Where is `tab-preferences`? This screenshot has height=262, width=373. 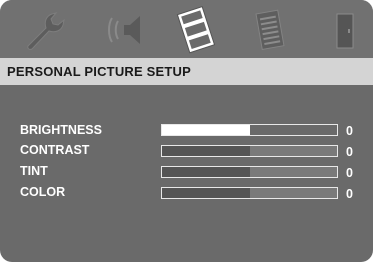 tab-preferences is located at coordinates (269, 30).